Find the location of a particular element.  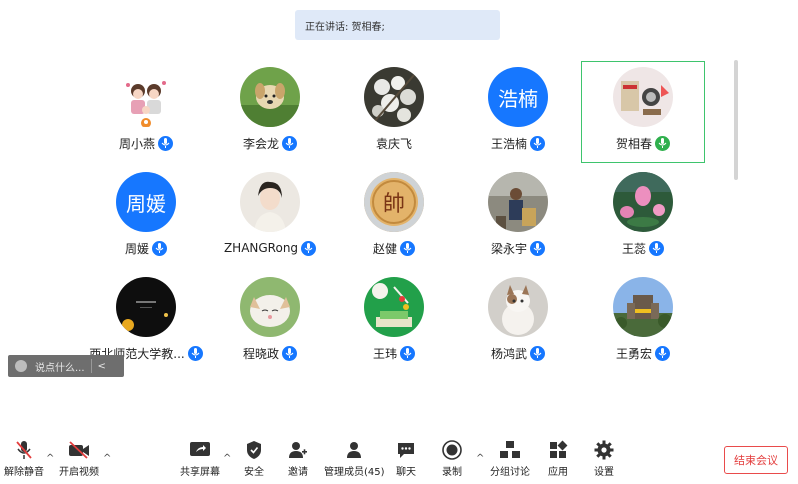

participant-name: 袁庆飞 is located at coordinates (393, 143).